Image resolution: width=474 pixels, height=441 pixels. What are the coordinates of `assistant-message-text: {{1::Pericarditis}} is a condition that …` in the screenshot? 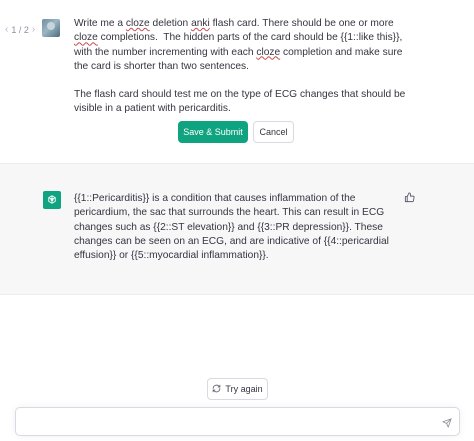 It's located at (231, 227).